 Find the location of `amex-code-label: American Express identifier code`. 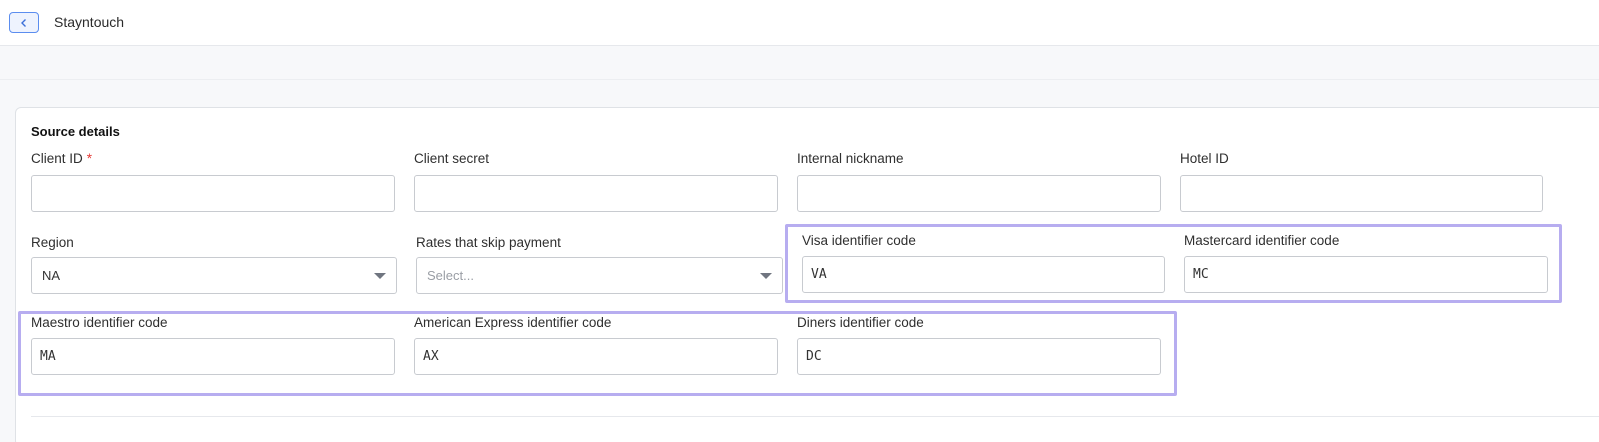

amex-code-label: American Express identifier code is located at coordinates (513, 322).